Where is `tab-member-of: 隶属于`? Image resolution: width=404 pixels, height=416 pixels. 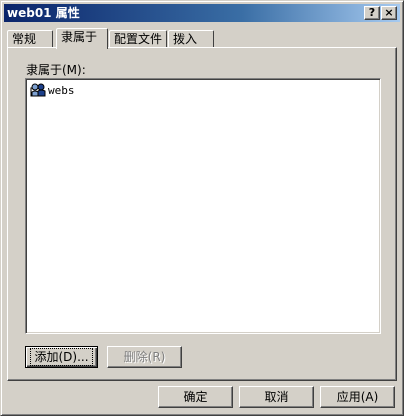 tab-member-of: 隶属于 is located at coordinates (82, 38).